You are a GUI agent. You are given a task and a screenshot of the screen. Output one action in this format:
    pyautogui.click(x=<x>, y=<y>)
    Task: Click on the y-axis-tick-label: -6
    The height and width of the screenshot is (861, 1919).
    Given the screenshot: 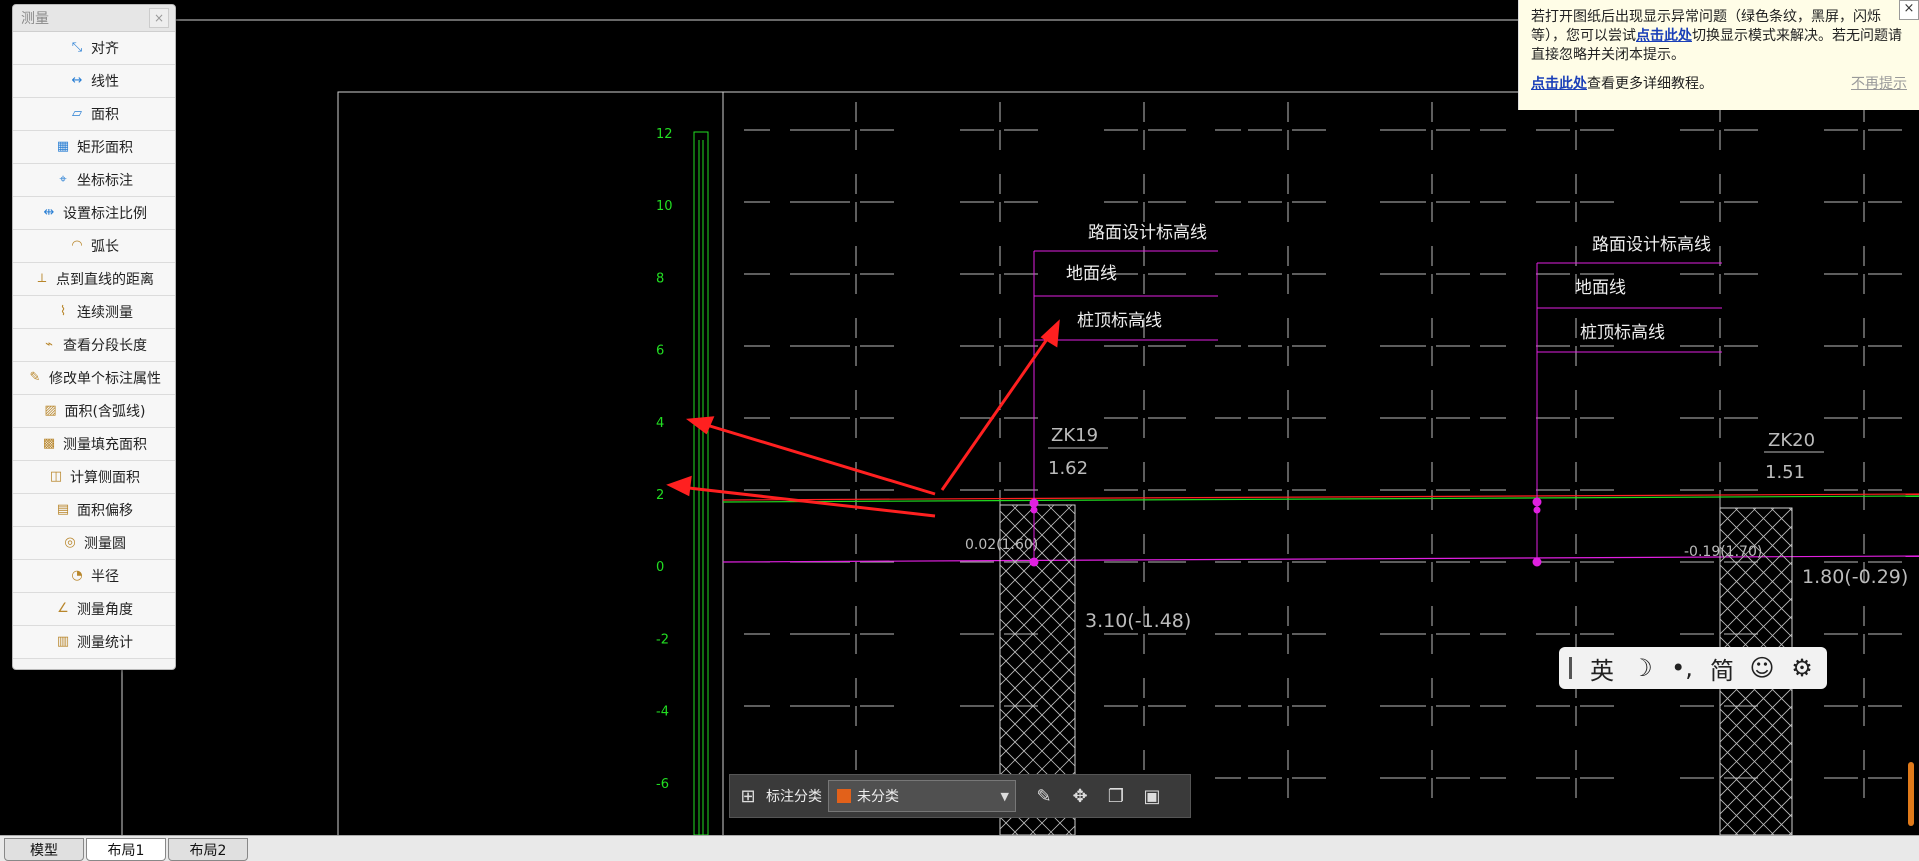 What is the action you would take?
    pyautogui.click(x=662, y=784)
    